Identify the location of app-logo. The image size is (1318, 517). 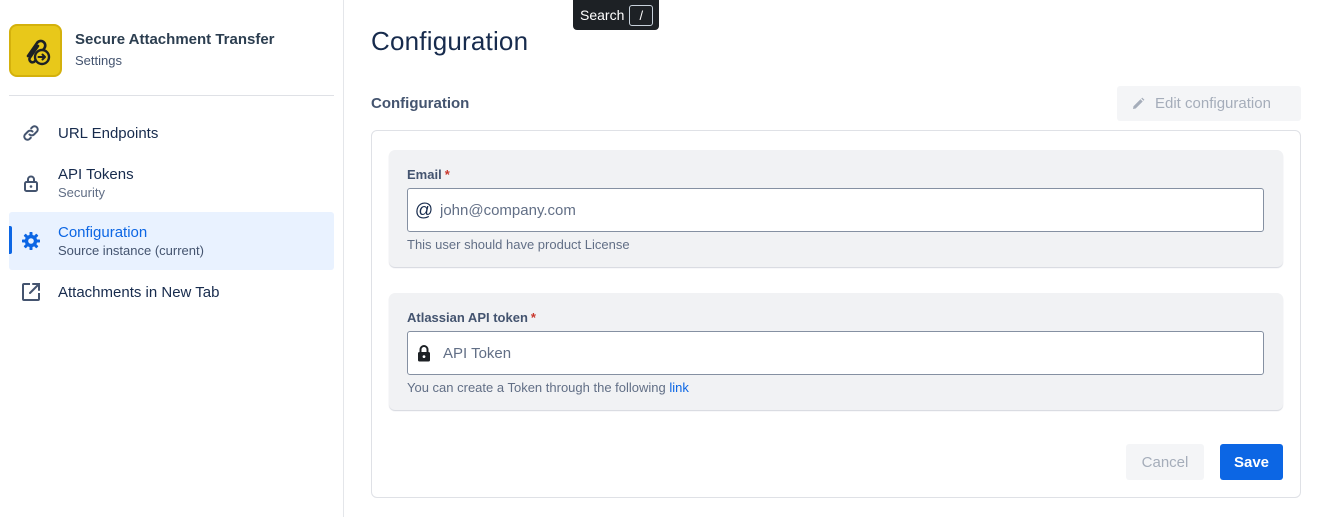
(35, 50).